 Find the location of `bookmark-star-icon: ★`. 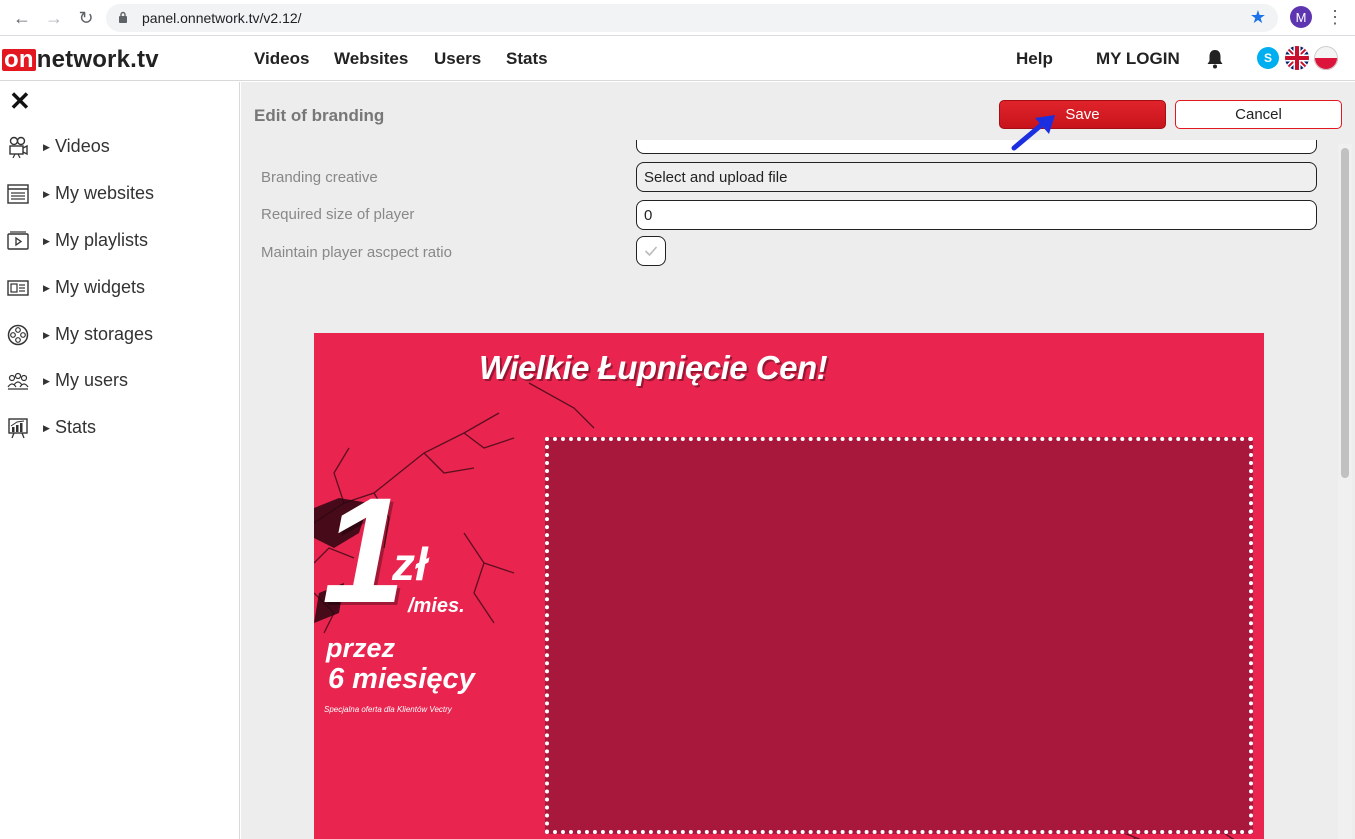

bookmark-star-icon: ★ is located at coordinates (1258, 17).